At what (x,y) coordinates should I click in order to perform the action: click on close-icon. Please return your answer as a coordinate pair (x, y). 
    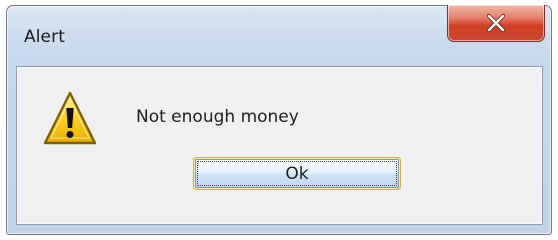
    Looking at the image, I should click on (496, 23).